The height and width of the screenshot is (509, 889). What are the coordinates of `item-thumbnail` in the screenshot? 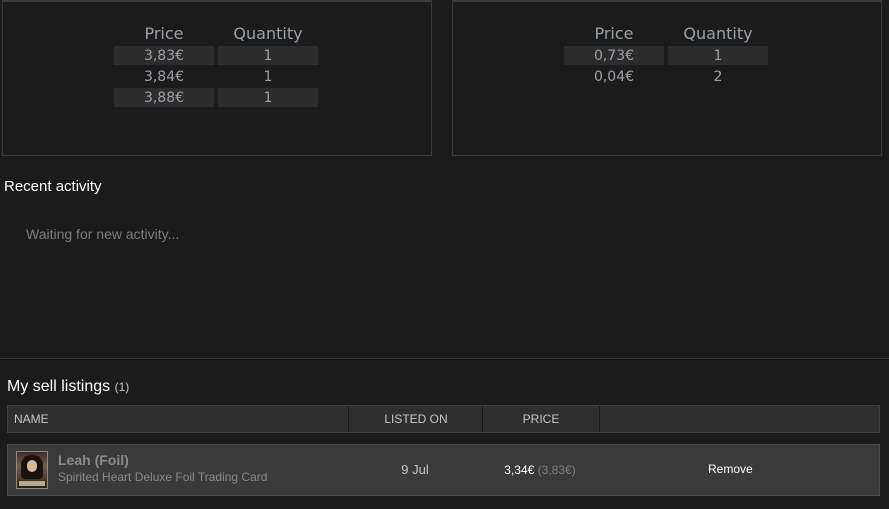 It's located at (32, 470).